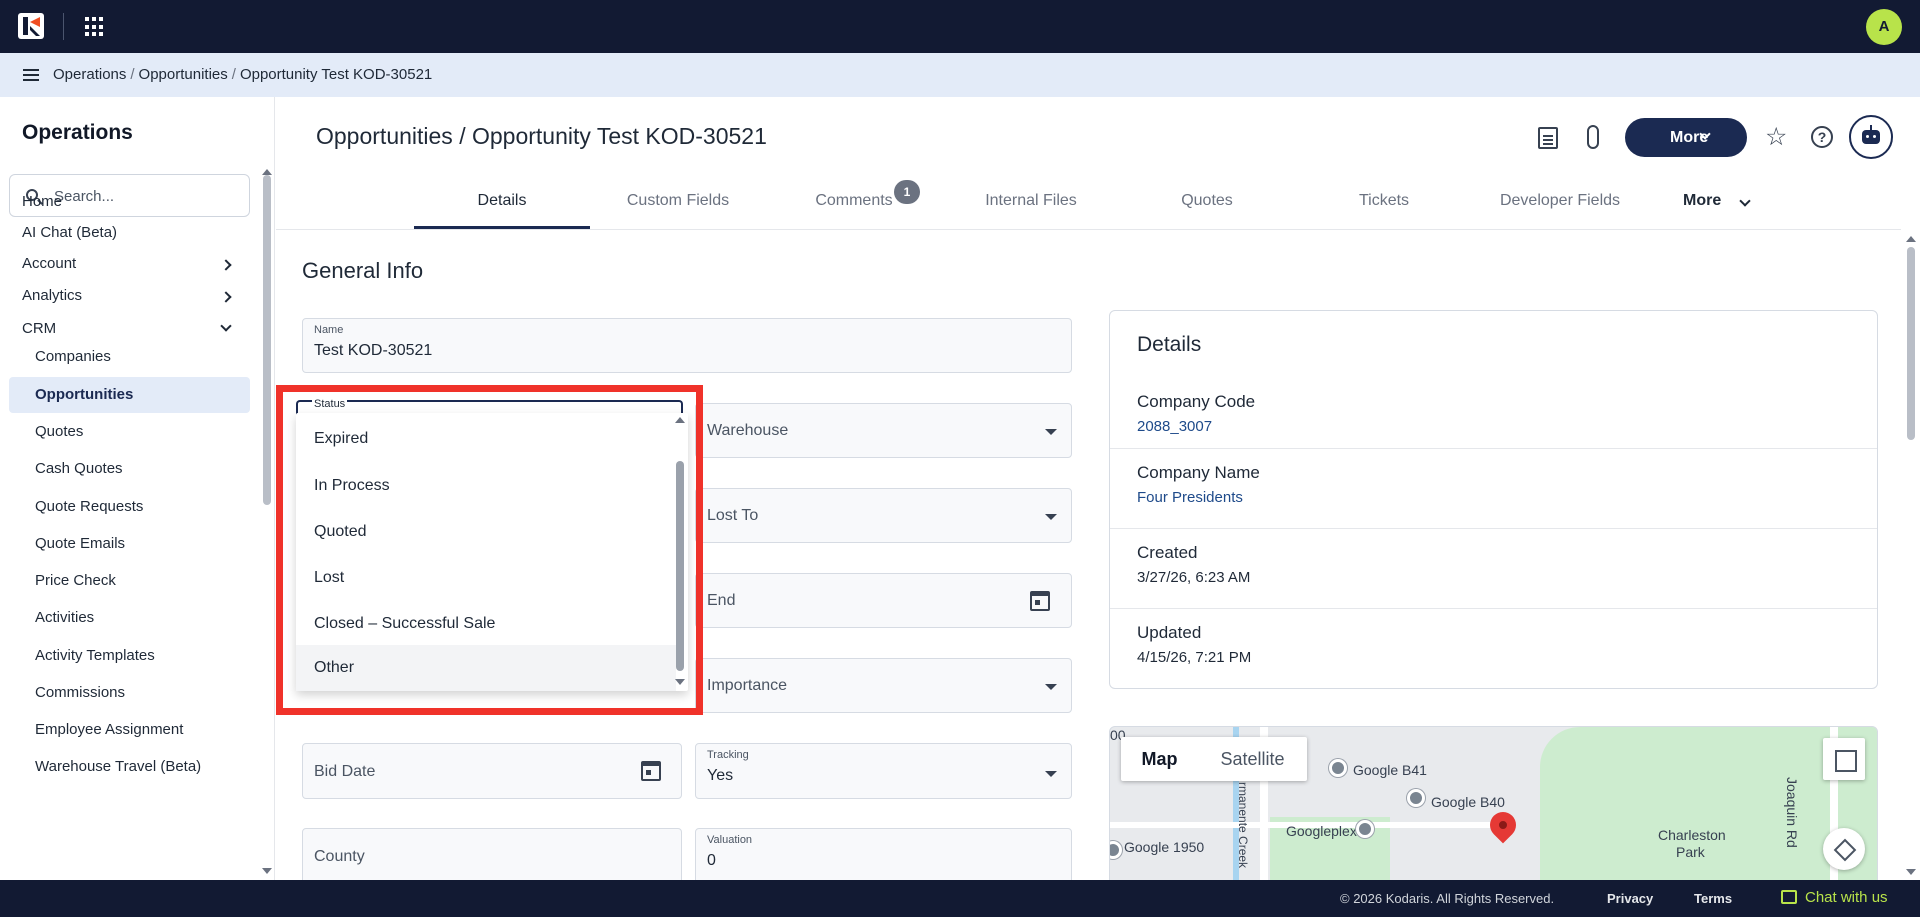  I want to click on sidebar-item-quotes: Quotes, so click(129, 432).